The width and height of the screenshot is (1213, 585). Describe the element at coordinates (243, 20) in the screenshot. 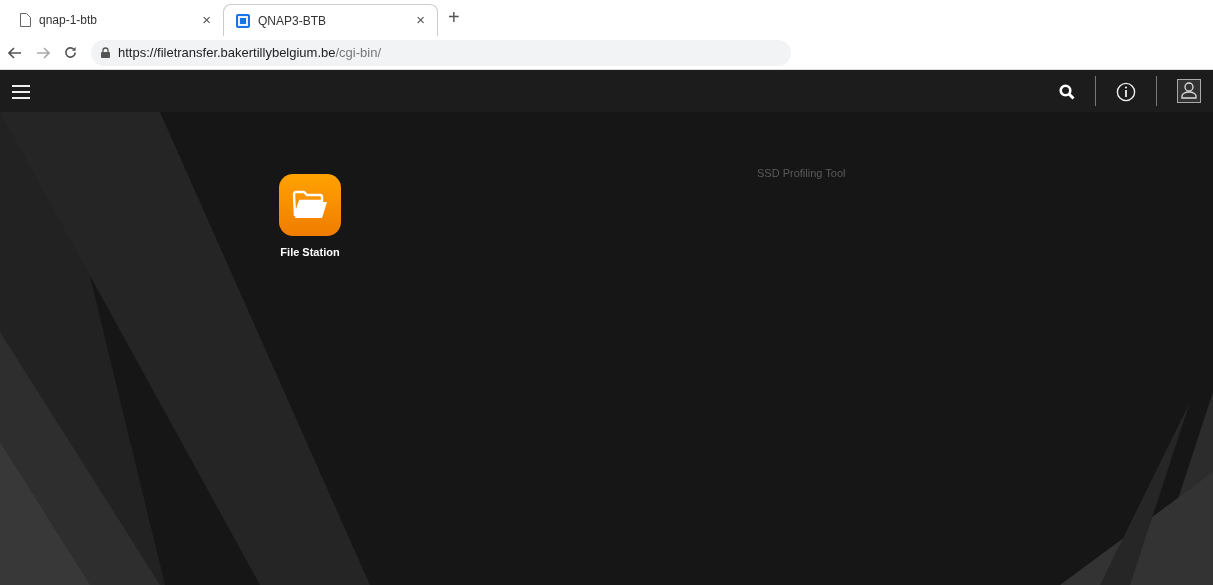

I see `app-logo-icon` at that location.